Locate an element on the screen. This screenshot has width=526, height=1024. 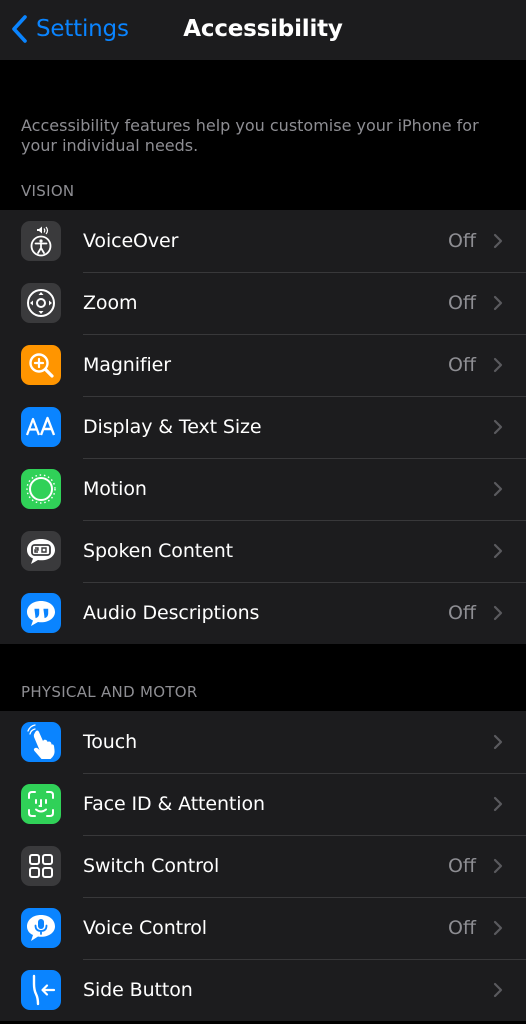
settings-row-touch: Touch is located at coordinates (263, 742).